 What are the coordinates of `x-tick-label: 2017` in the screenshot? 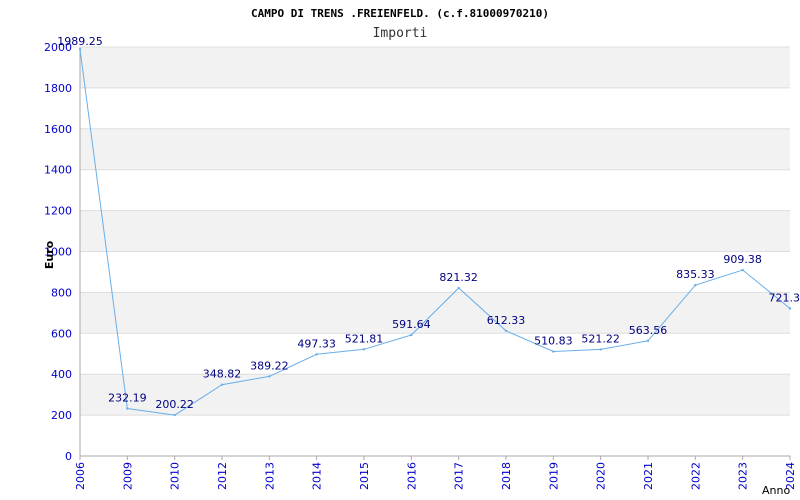 It's located at (459, 476).